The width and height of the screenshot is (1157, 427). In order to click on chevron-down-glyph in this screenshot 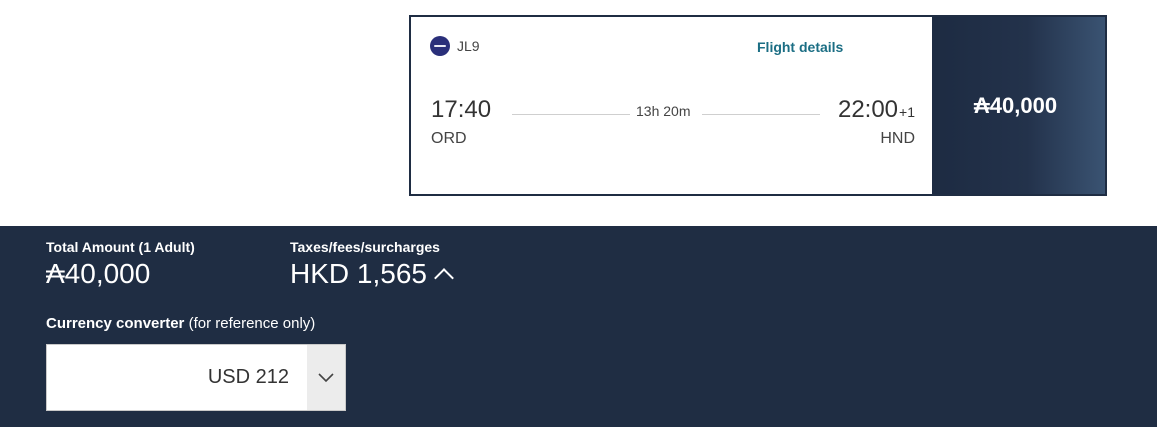, I will do `click(326, 377)`.